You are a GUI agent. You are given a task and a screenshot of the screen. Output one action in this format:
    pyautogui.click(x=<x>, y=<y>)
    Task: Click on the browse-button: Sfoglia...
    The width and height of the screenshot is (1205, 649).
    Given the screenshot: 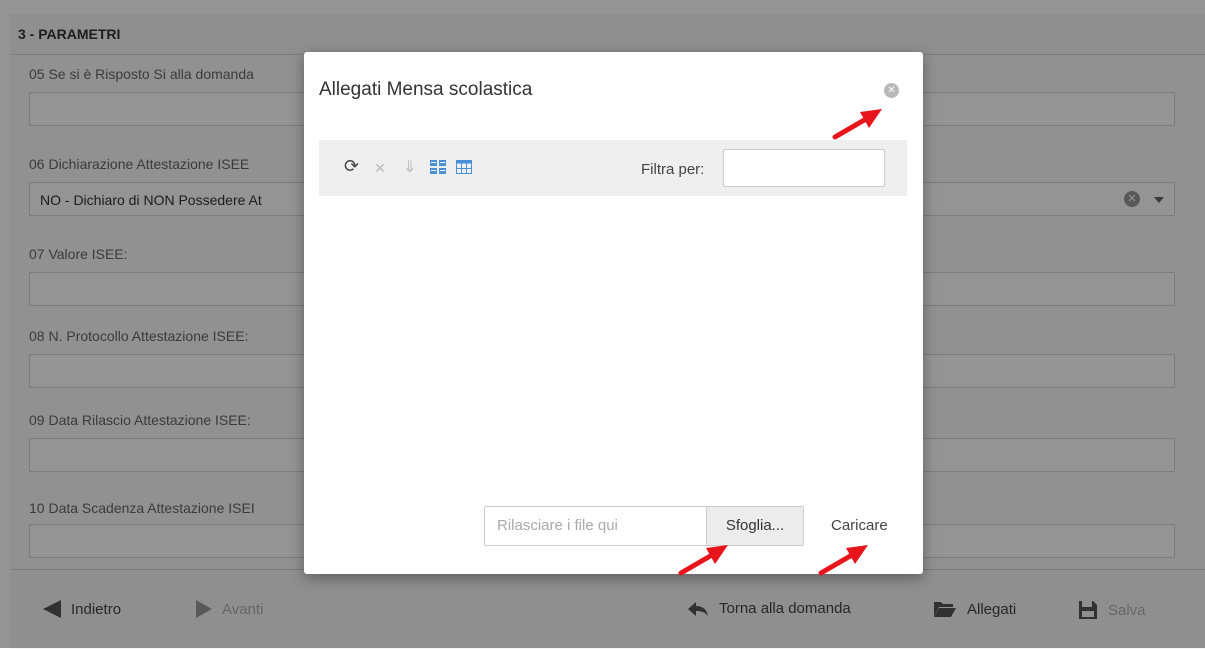 What is the action you would take?
    pyautogui.click(x=755, y=526)
    